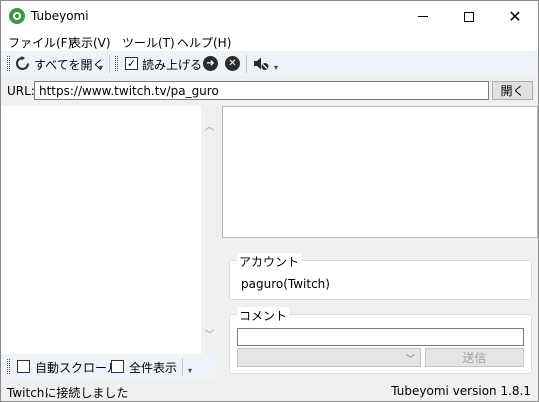 This screenshot has height=402, width=539. I want to click on url-input, so click(261, 90).